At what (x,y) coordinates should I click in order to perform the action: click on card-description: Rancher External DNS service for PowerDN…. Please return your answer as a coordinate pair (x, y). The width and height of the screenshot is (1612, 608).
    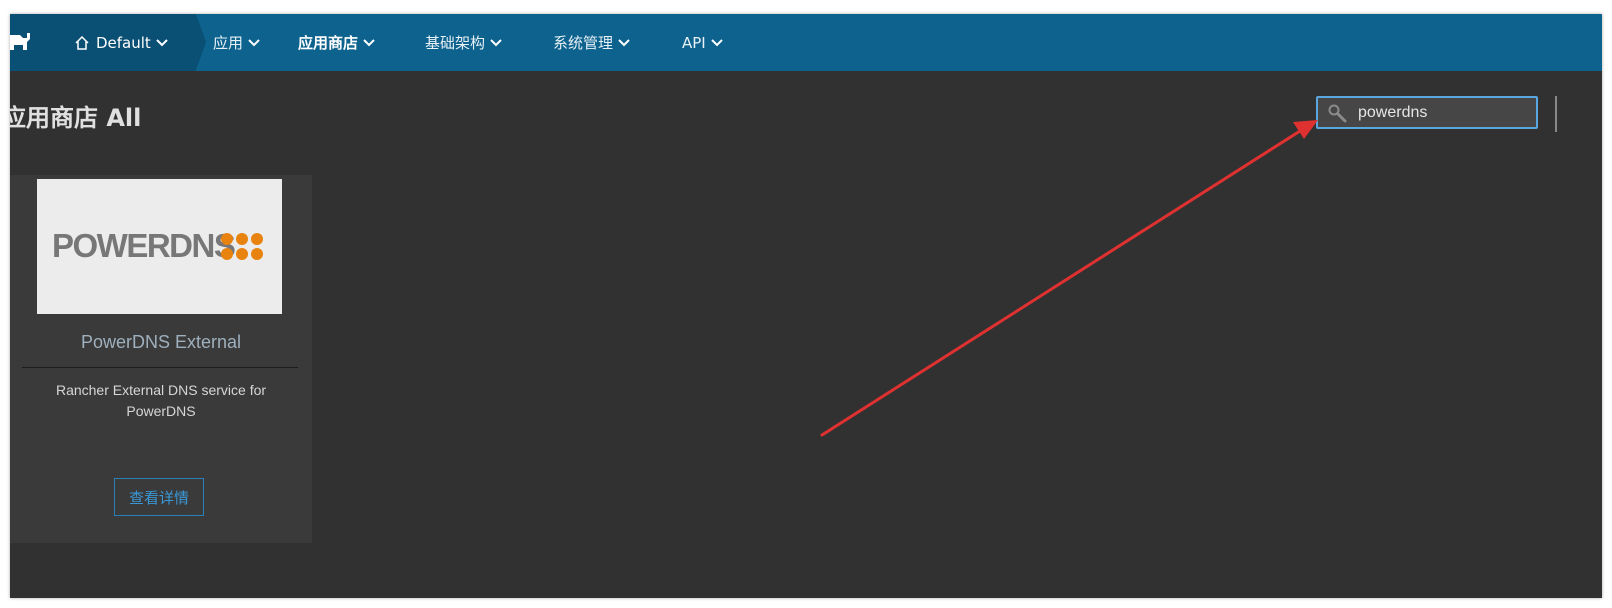
    Looking at the image, I should click on (161, 400).